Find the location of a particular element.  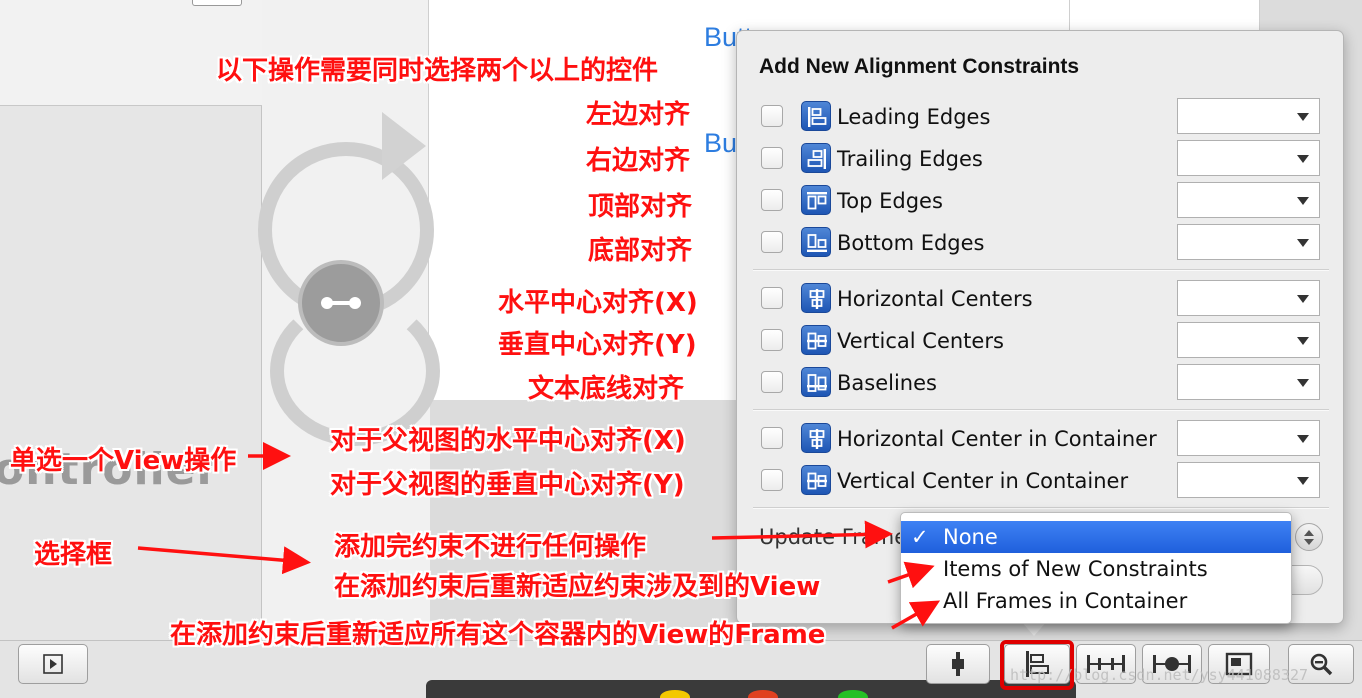

resolve-button is located at coordinates (958, 664).